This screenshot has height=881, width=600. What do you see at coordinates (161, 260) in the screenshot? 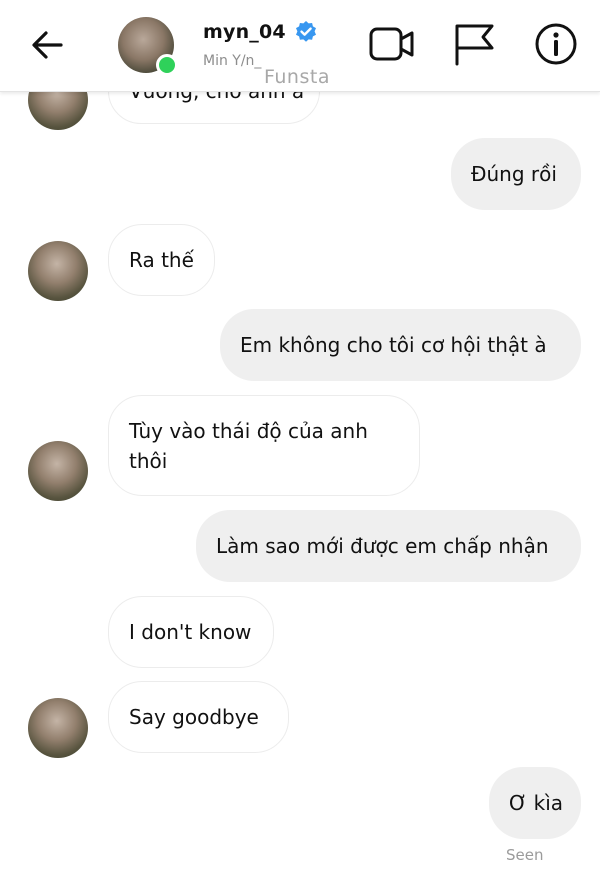
I see `message-bubble-incoming: Ra thế` at bounding box center [161, 260].